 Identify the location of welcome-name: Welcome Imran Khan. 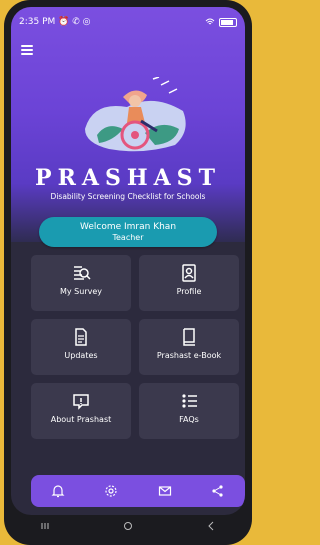
(128, 227).